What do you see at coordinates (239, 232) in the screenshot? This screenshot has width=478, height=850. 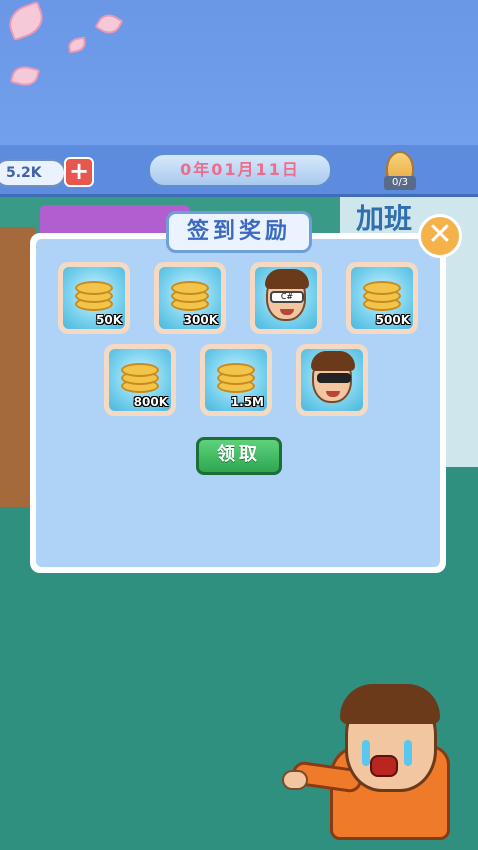 I see `dialog-title: 签到奖励` at bounding box center [239, 232].